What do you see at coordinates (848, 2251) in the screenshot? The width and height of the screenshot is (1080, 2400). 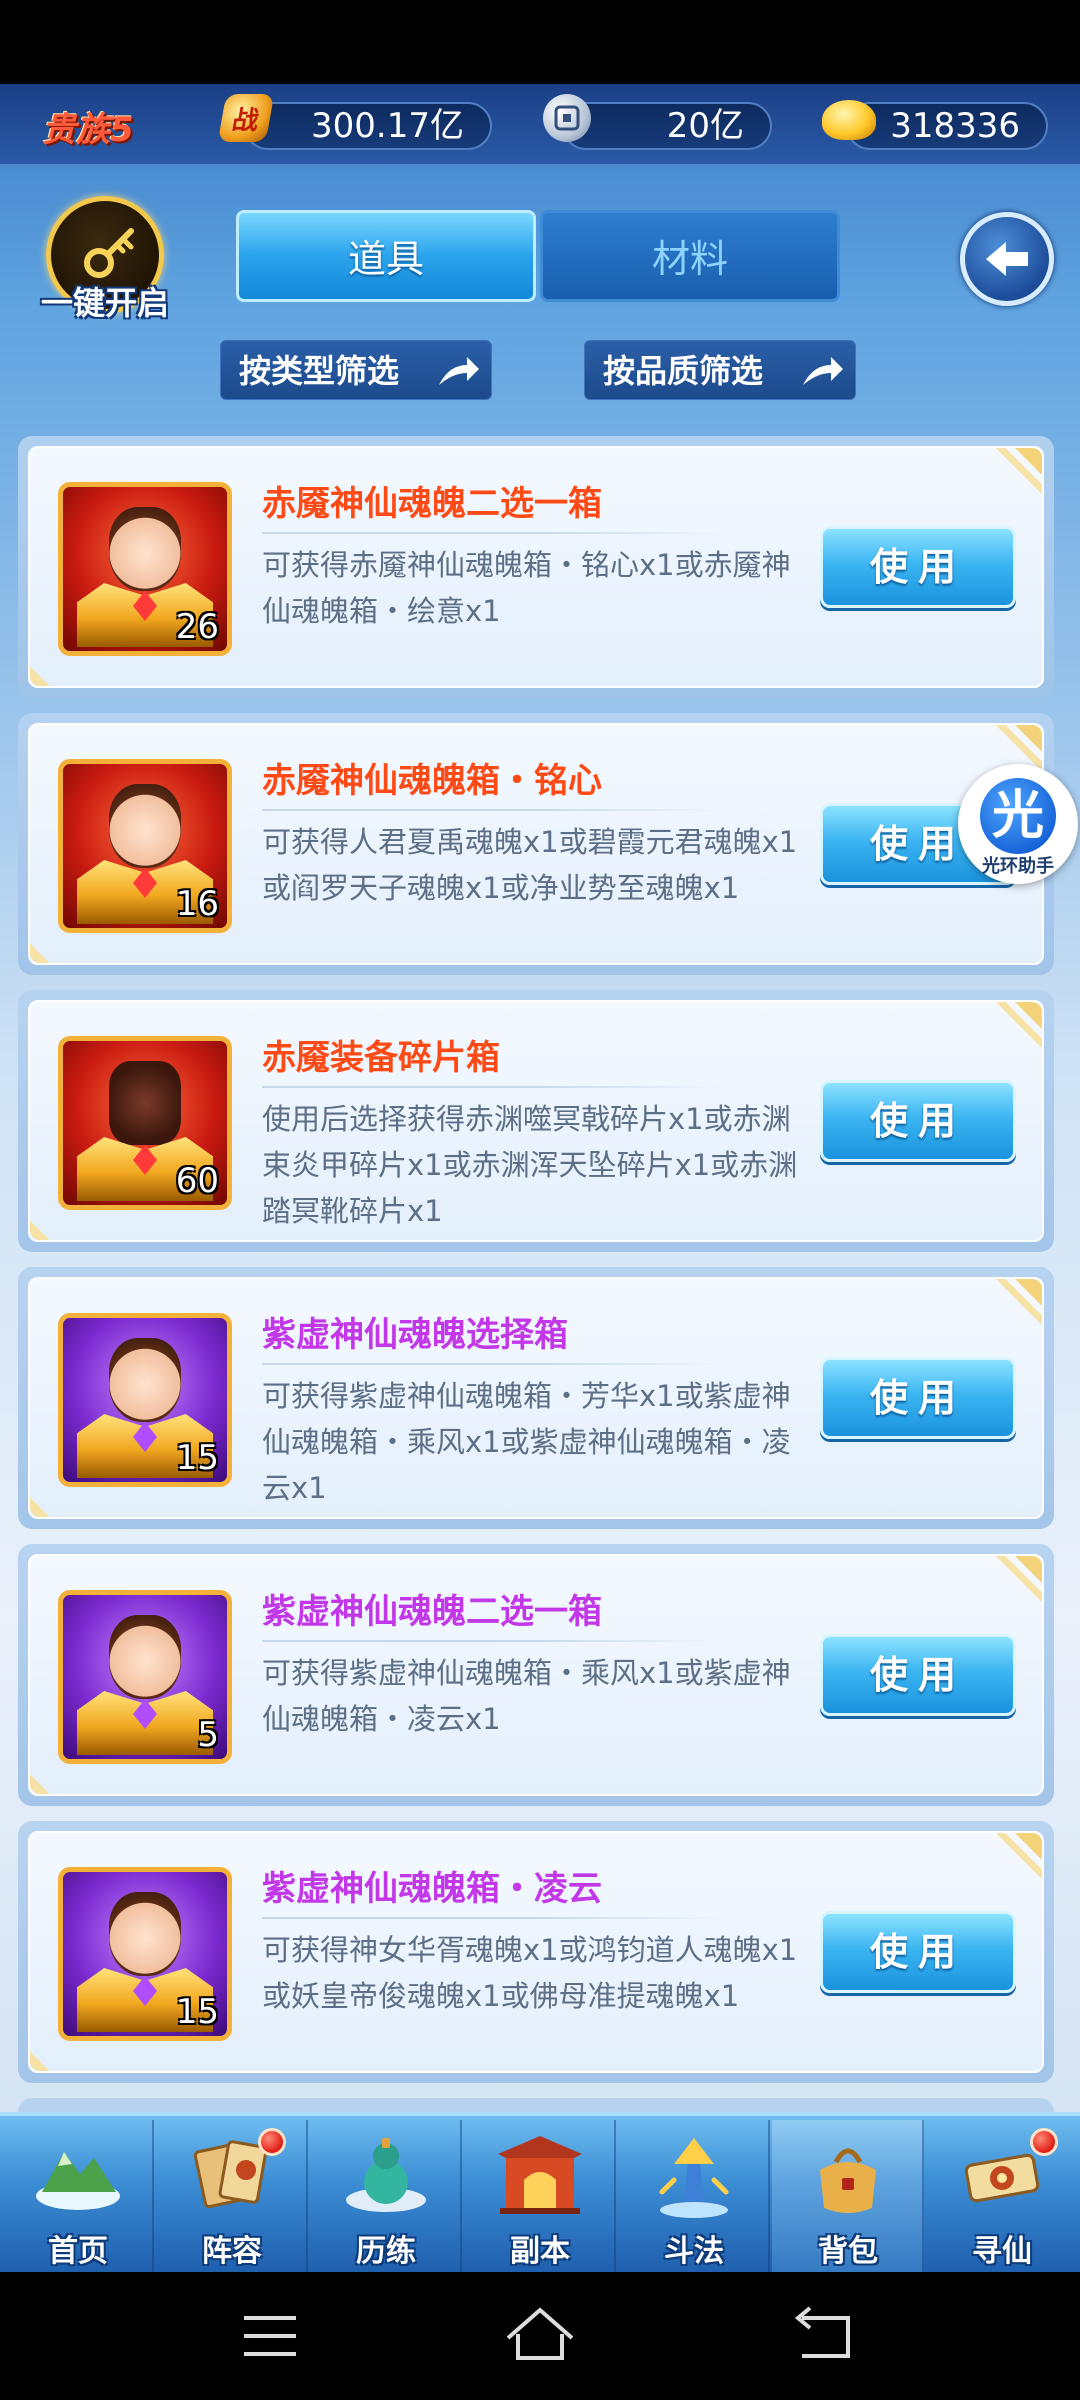 I see `nav-label: 背包` at bounding box center [848, 2251].